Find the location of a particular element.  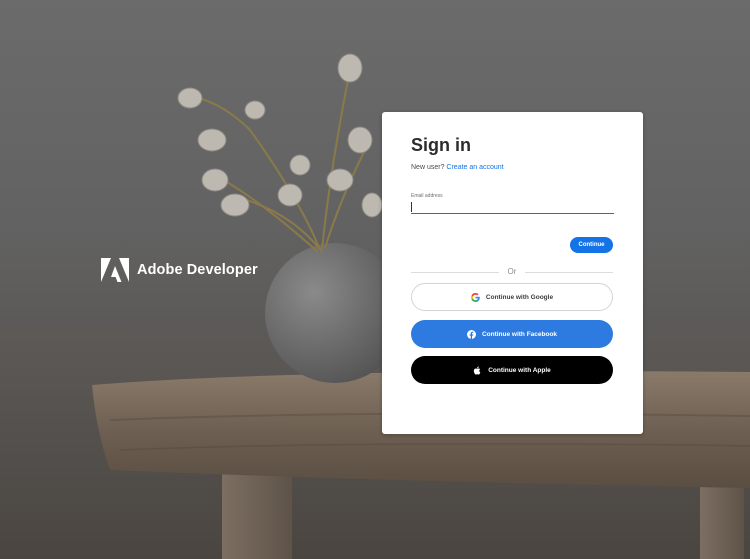

or-divider: Or is located at coordinates (512, 272).